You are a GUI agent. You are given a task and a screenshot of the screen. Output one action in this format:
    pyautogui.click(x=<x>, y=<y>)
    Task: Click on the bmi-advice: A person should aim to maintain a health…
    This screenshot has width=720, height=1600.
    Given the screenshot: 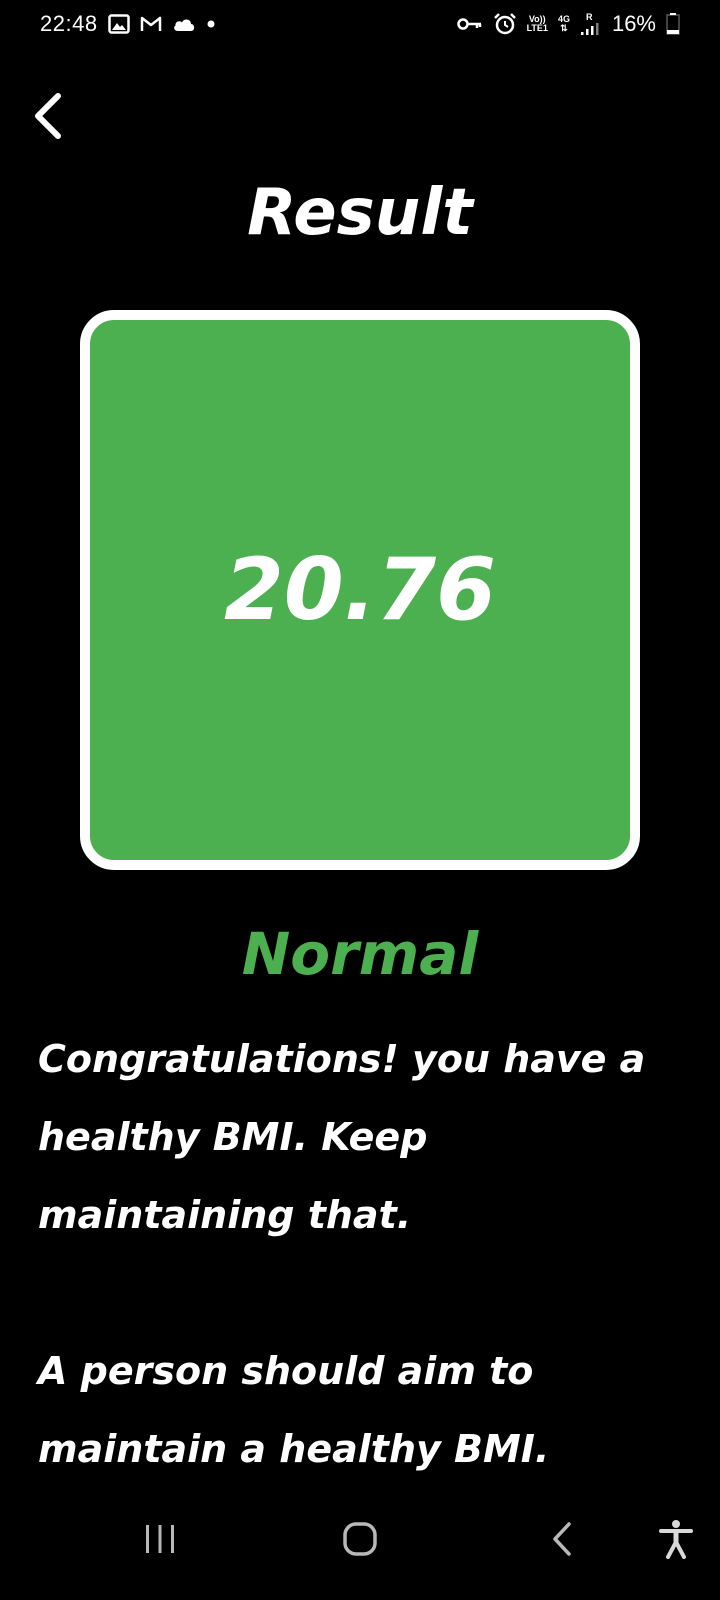 What is the action you would take?
    pyautogui.click(x=294, y=1410)
    